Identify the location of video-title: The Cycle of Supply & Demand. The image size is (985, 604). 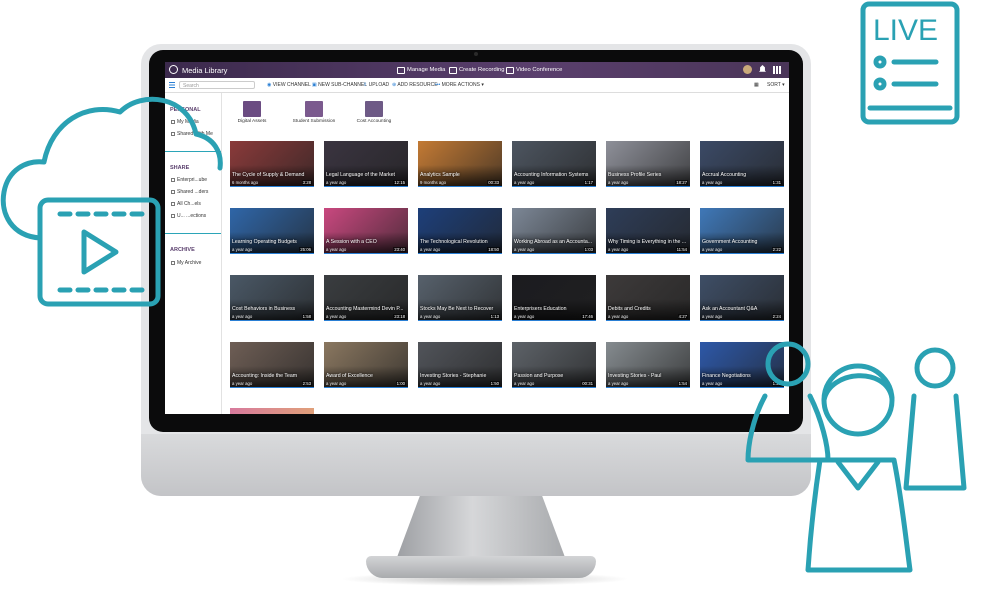
(268, 175).